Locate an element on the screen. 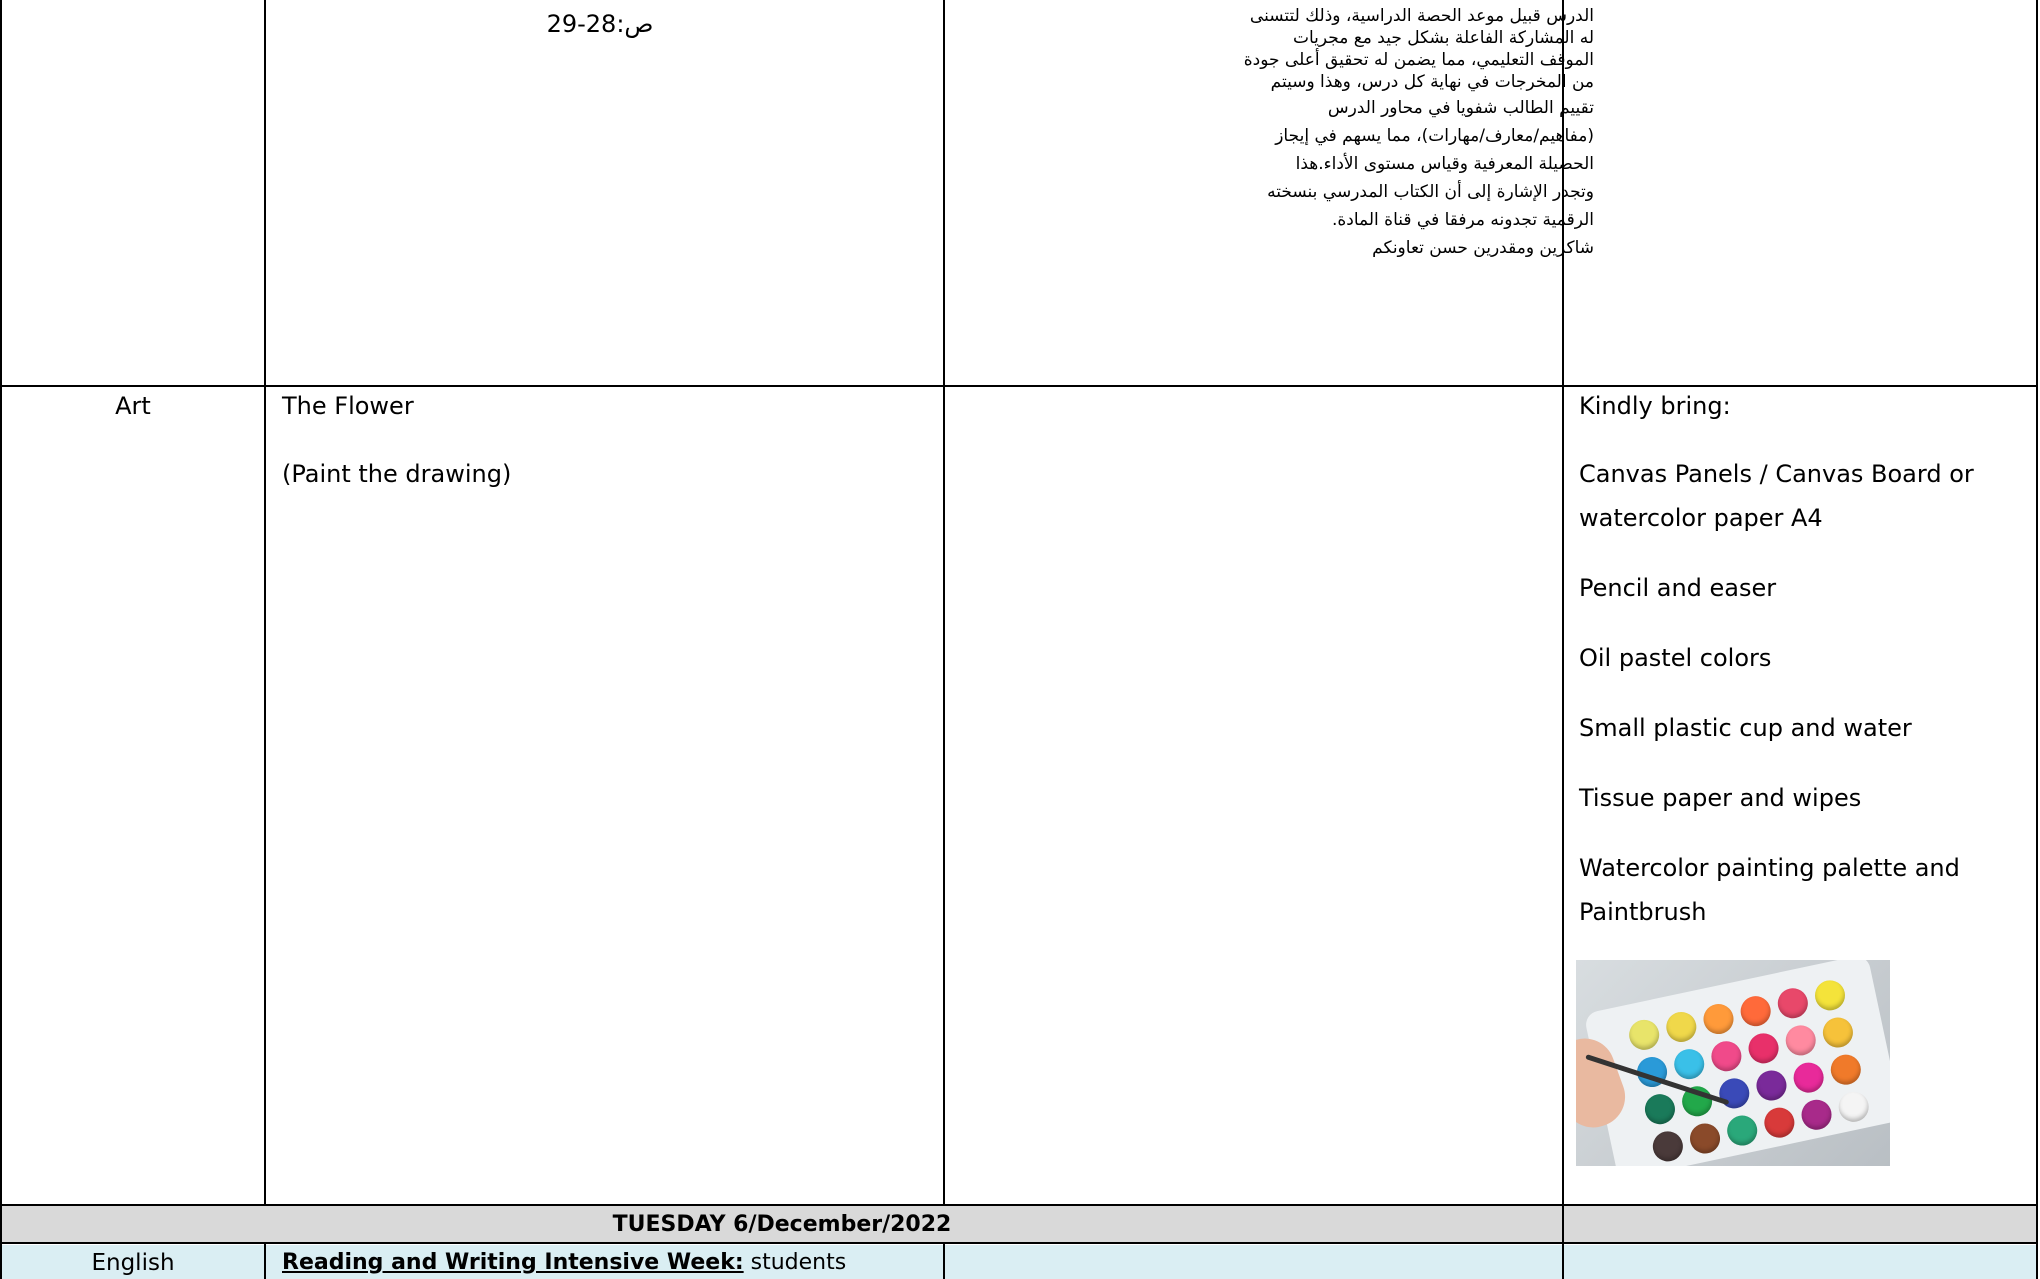 The width and height of the screenshot is (2040, 1279). materials-heading: Kindly bring: is located at coordinates (1655, 406).